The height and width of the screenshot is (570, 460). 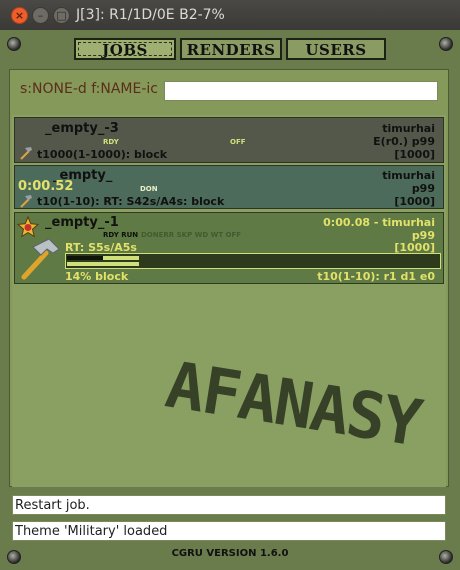 I want to click on filter-label: s:NONE-d f:NAME-ic, so click(x=89, y=89).